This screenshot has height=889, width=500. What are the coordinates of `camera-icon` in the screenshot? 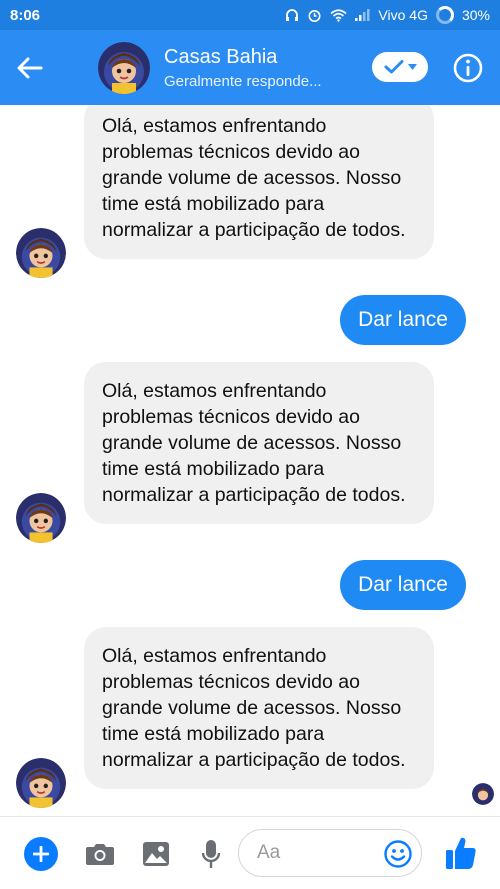 It's located at (100, 854).